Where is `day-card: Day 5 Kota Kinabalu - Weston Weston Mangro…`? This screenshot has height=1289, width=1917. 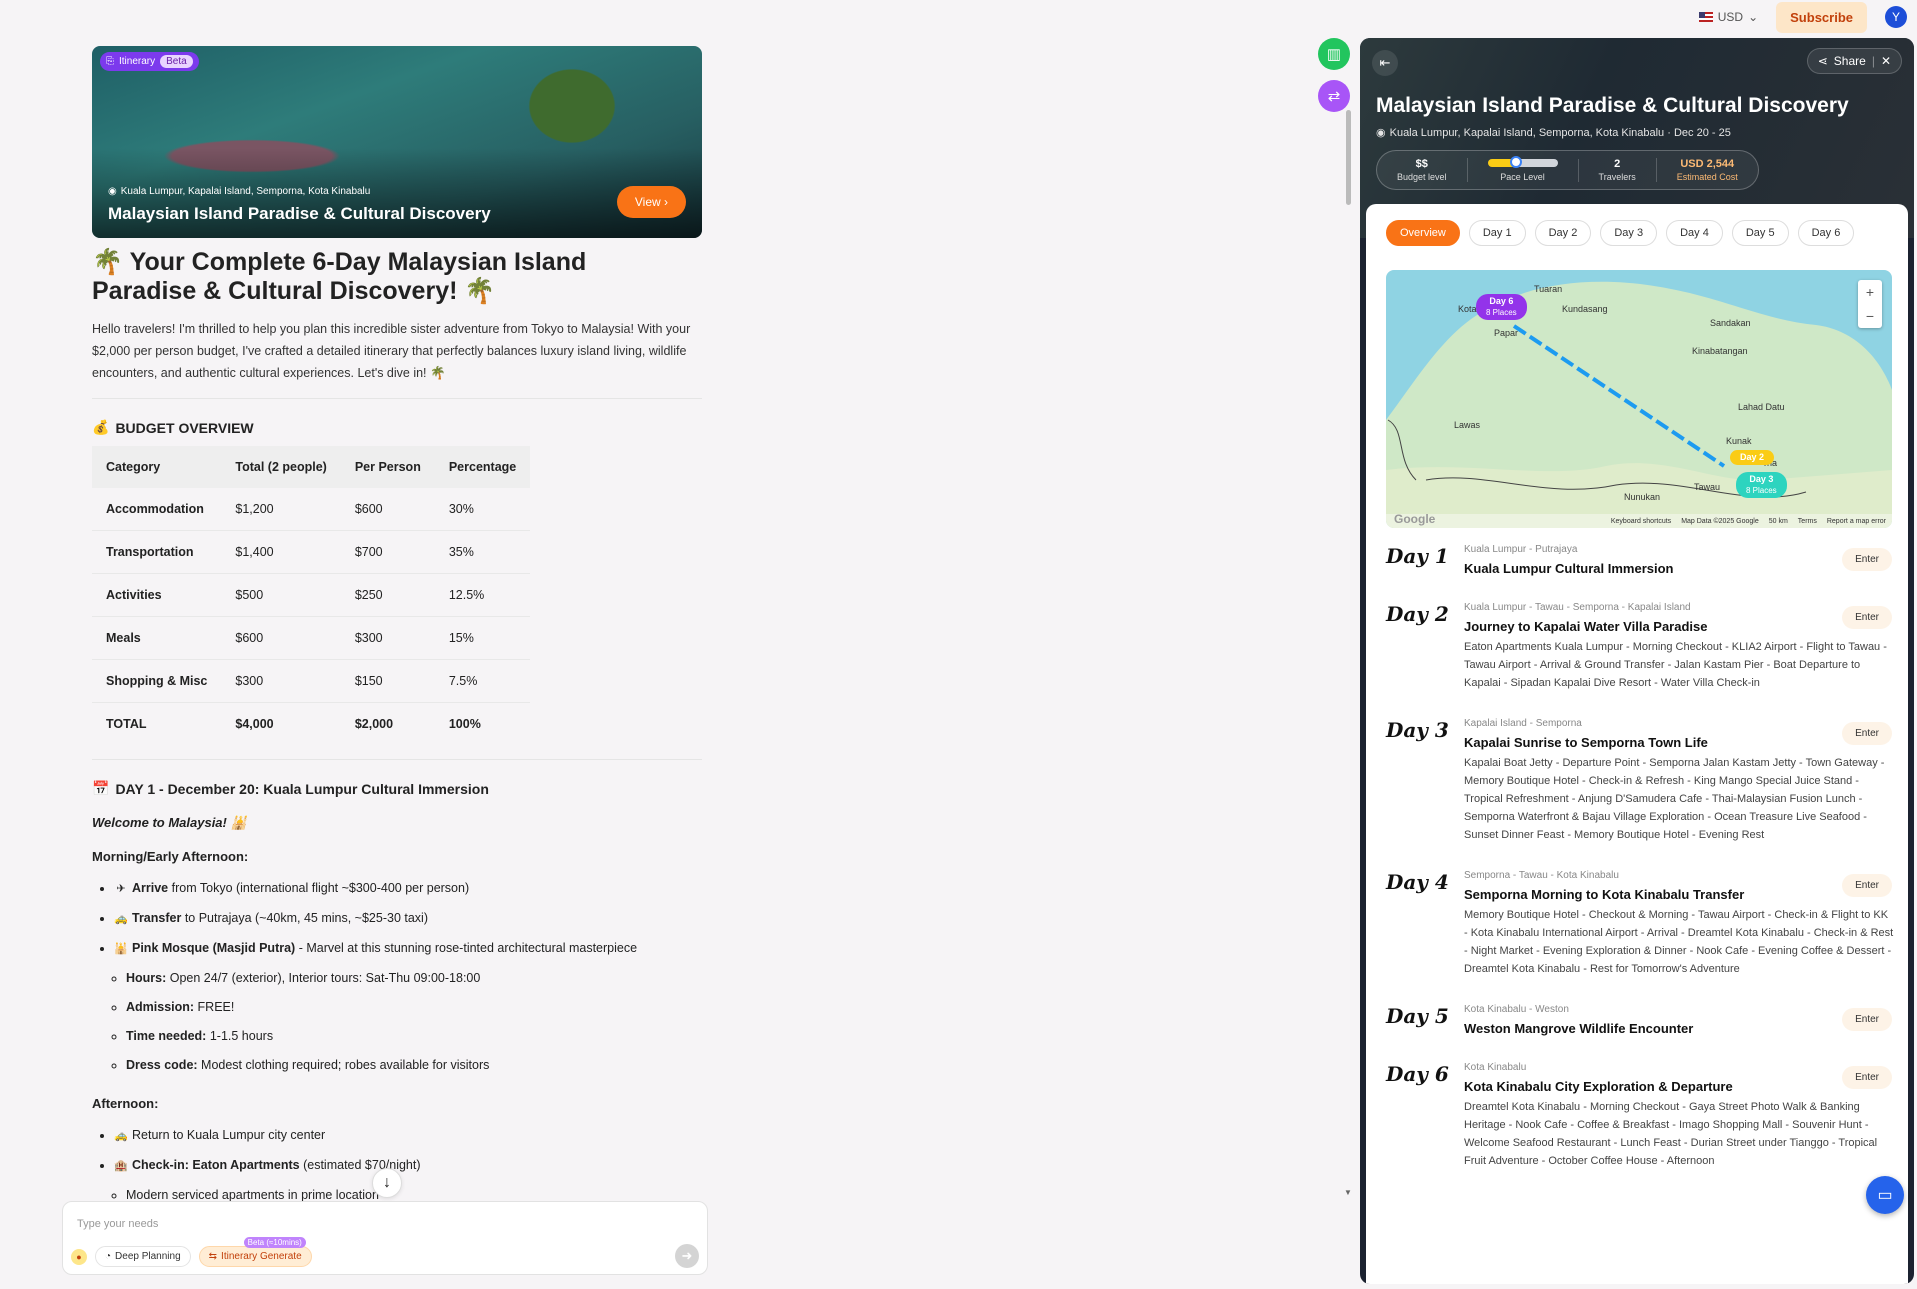 day-card: Day 5 Kota Kinabalu - Weston Weston Mangro… is located at coordinates (1639, 1020).